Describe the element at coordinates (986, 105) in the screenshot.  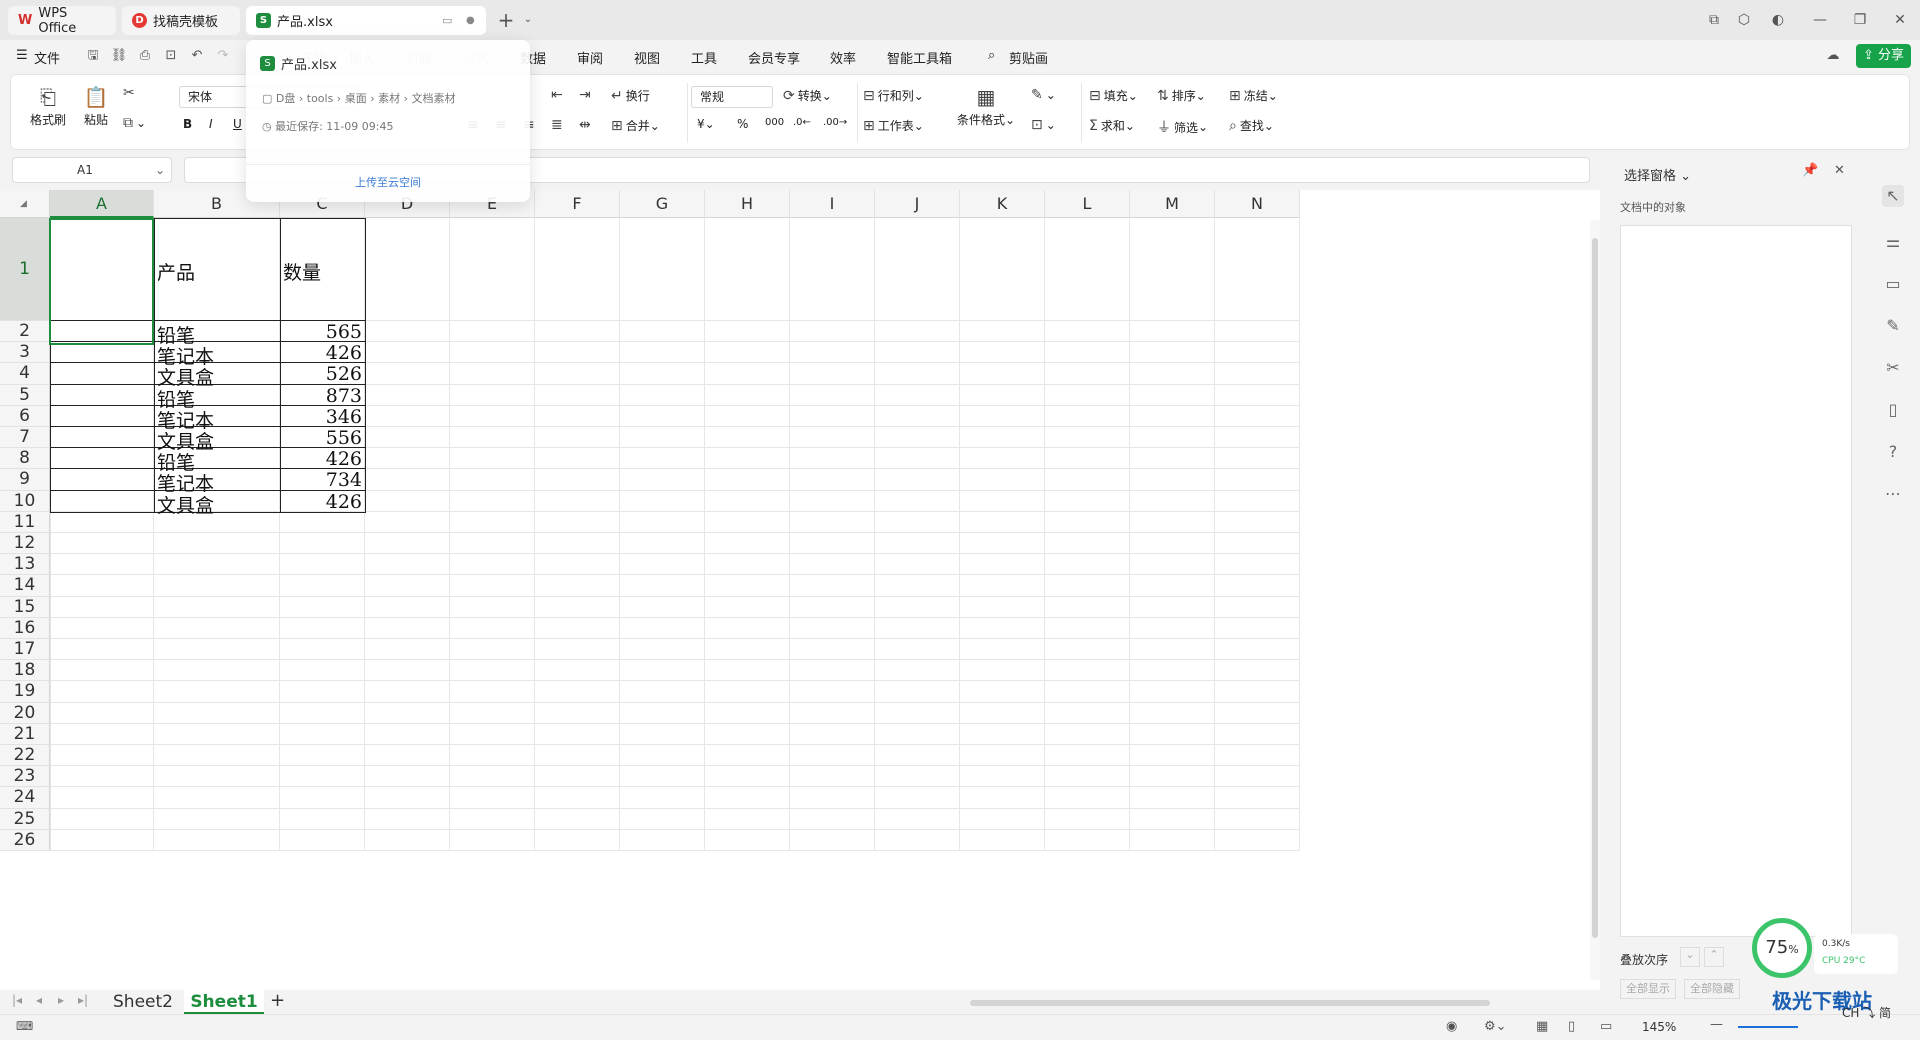
I see `conditional-format-button: ▦ 条件格式⌄` at that location.